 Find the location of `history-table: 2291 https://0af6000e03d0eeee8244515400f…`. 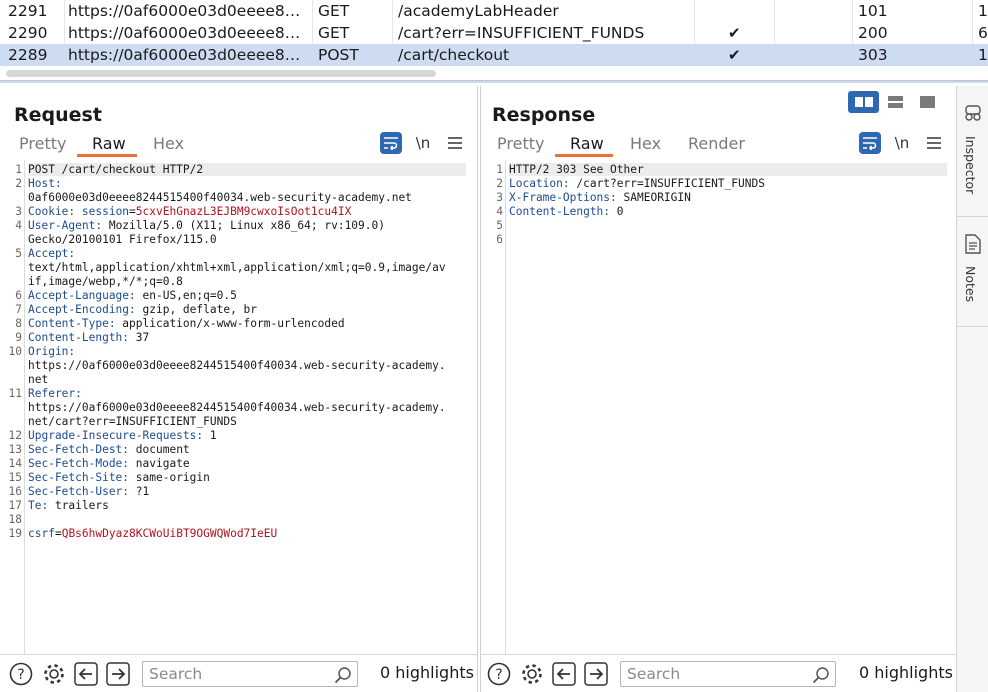

history-table: 2291 https://0af6000e03d0eeee8244515400f… is located at coordinates (494, 41).